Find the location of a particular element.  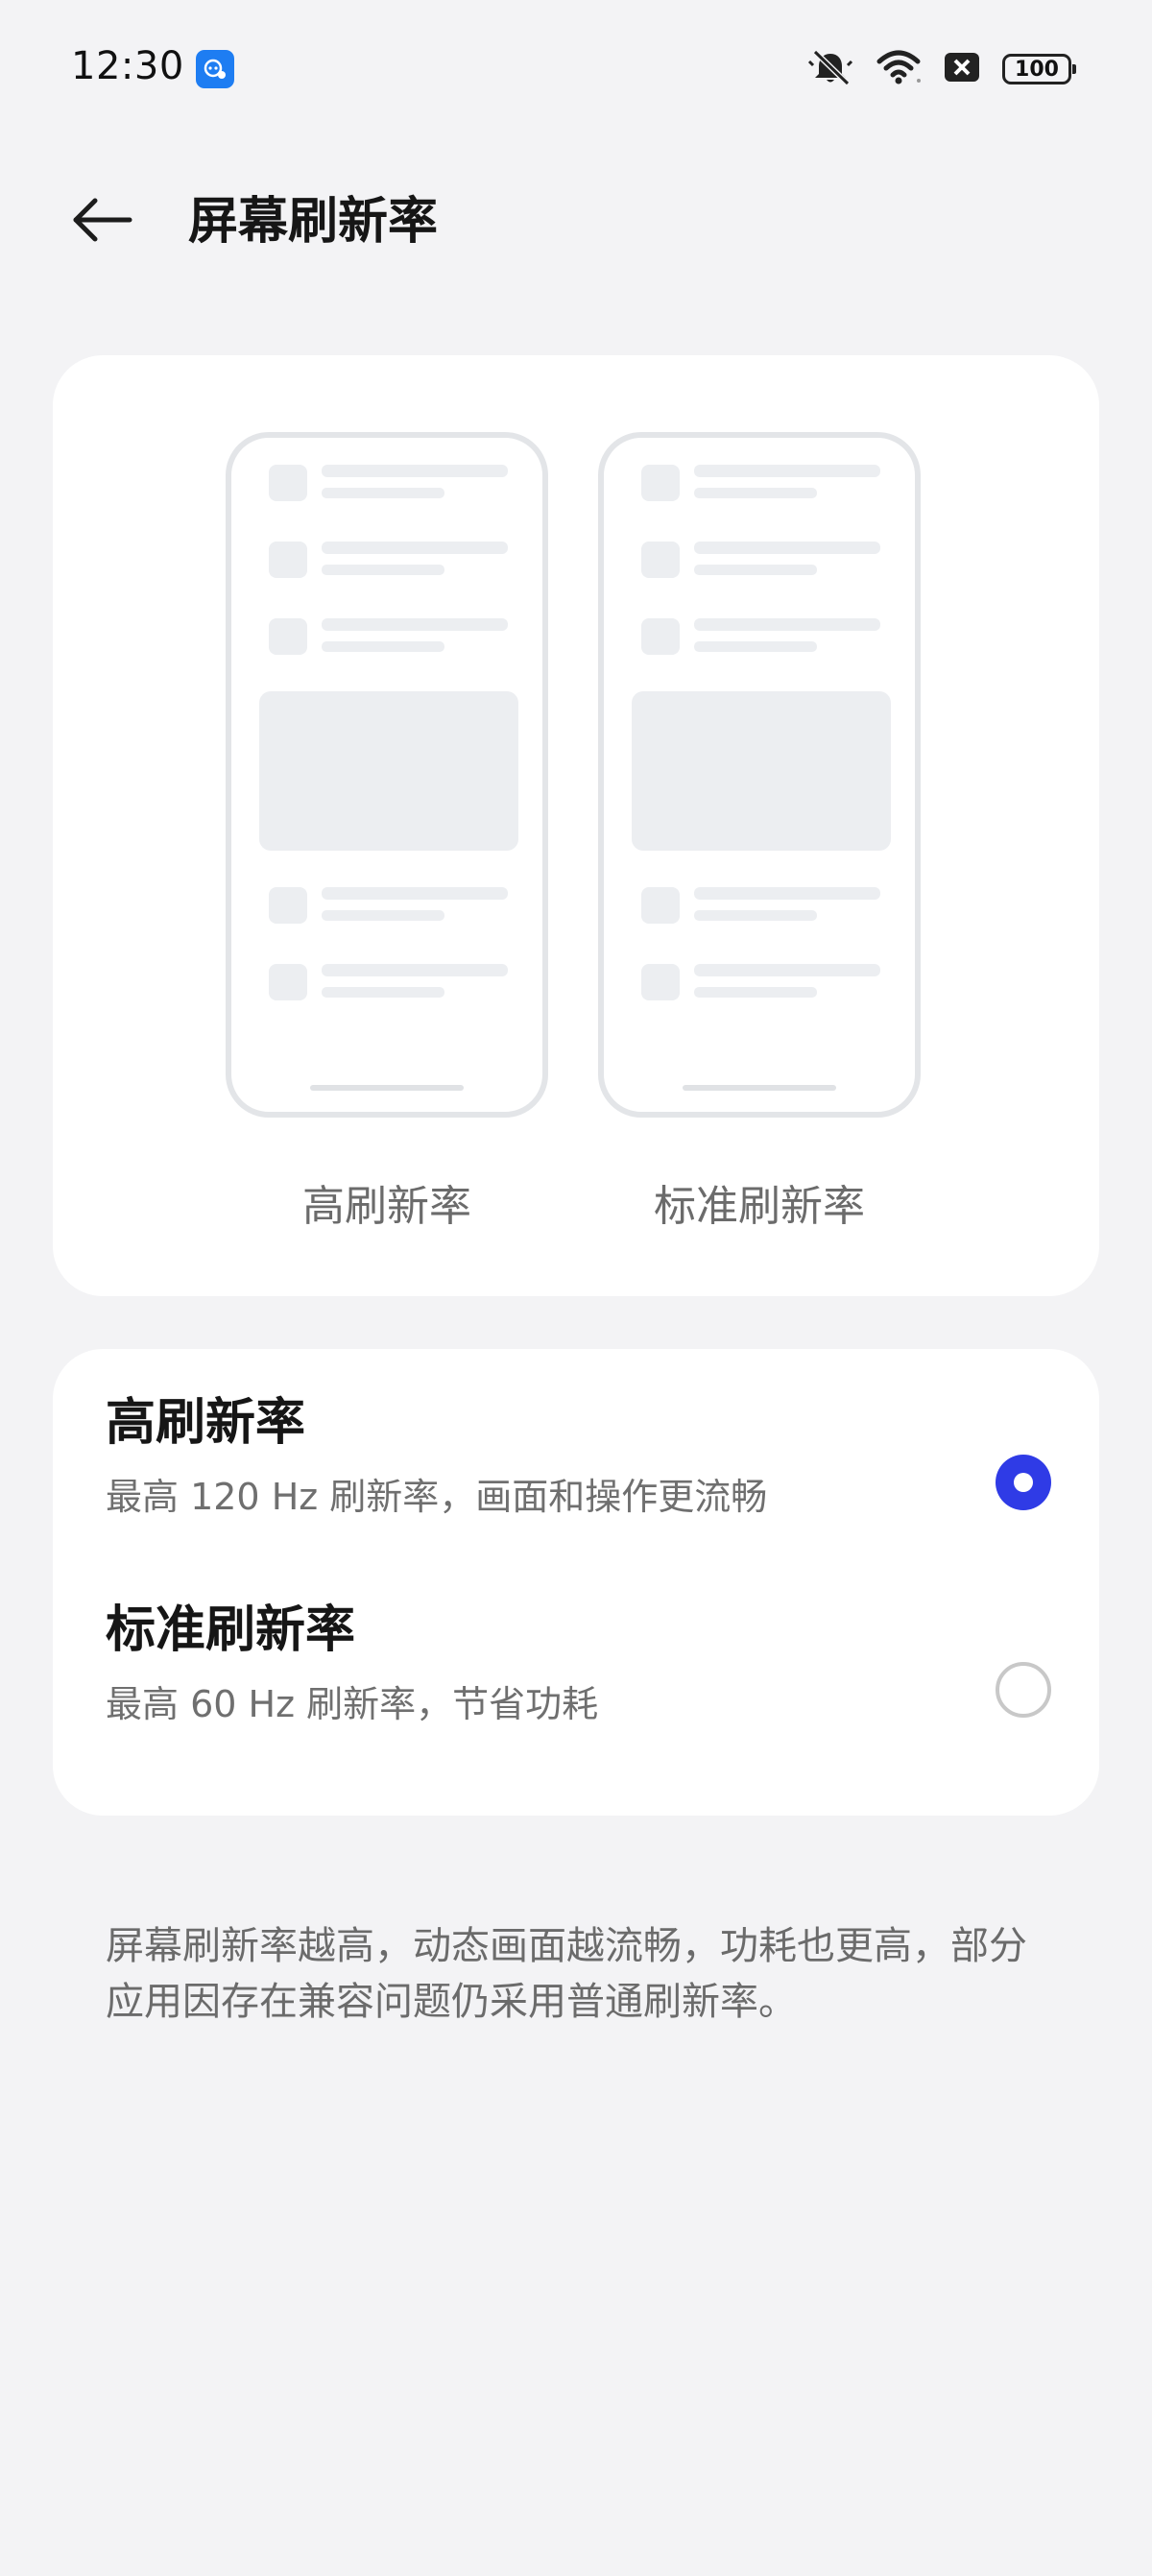

radio-selected is located at coordinates (1024, 1482).